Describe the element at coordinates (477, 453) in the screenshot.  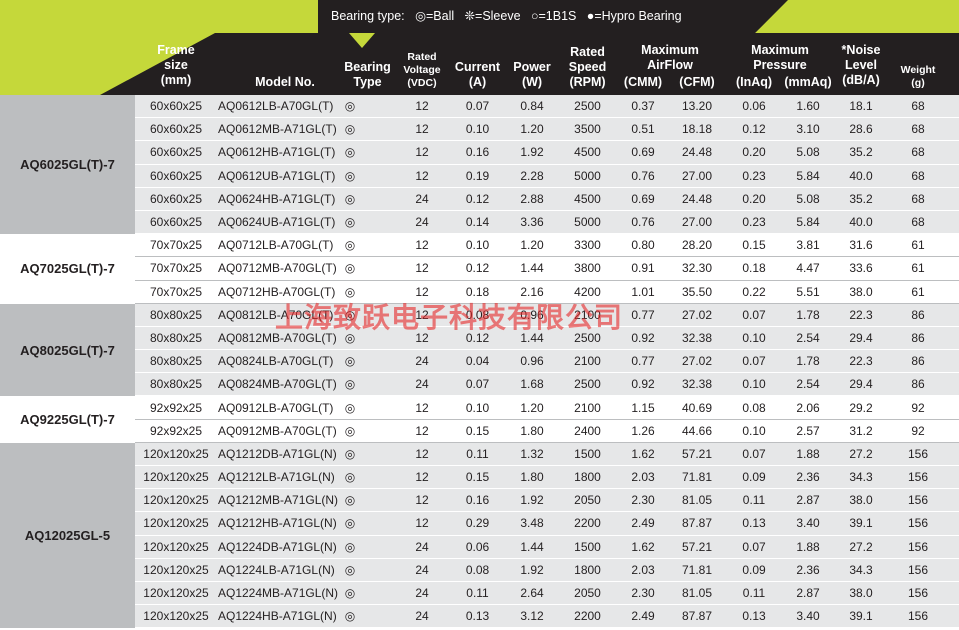
I see `cell-current: 0.11` at that location.